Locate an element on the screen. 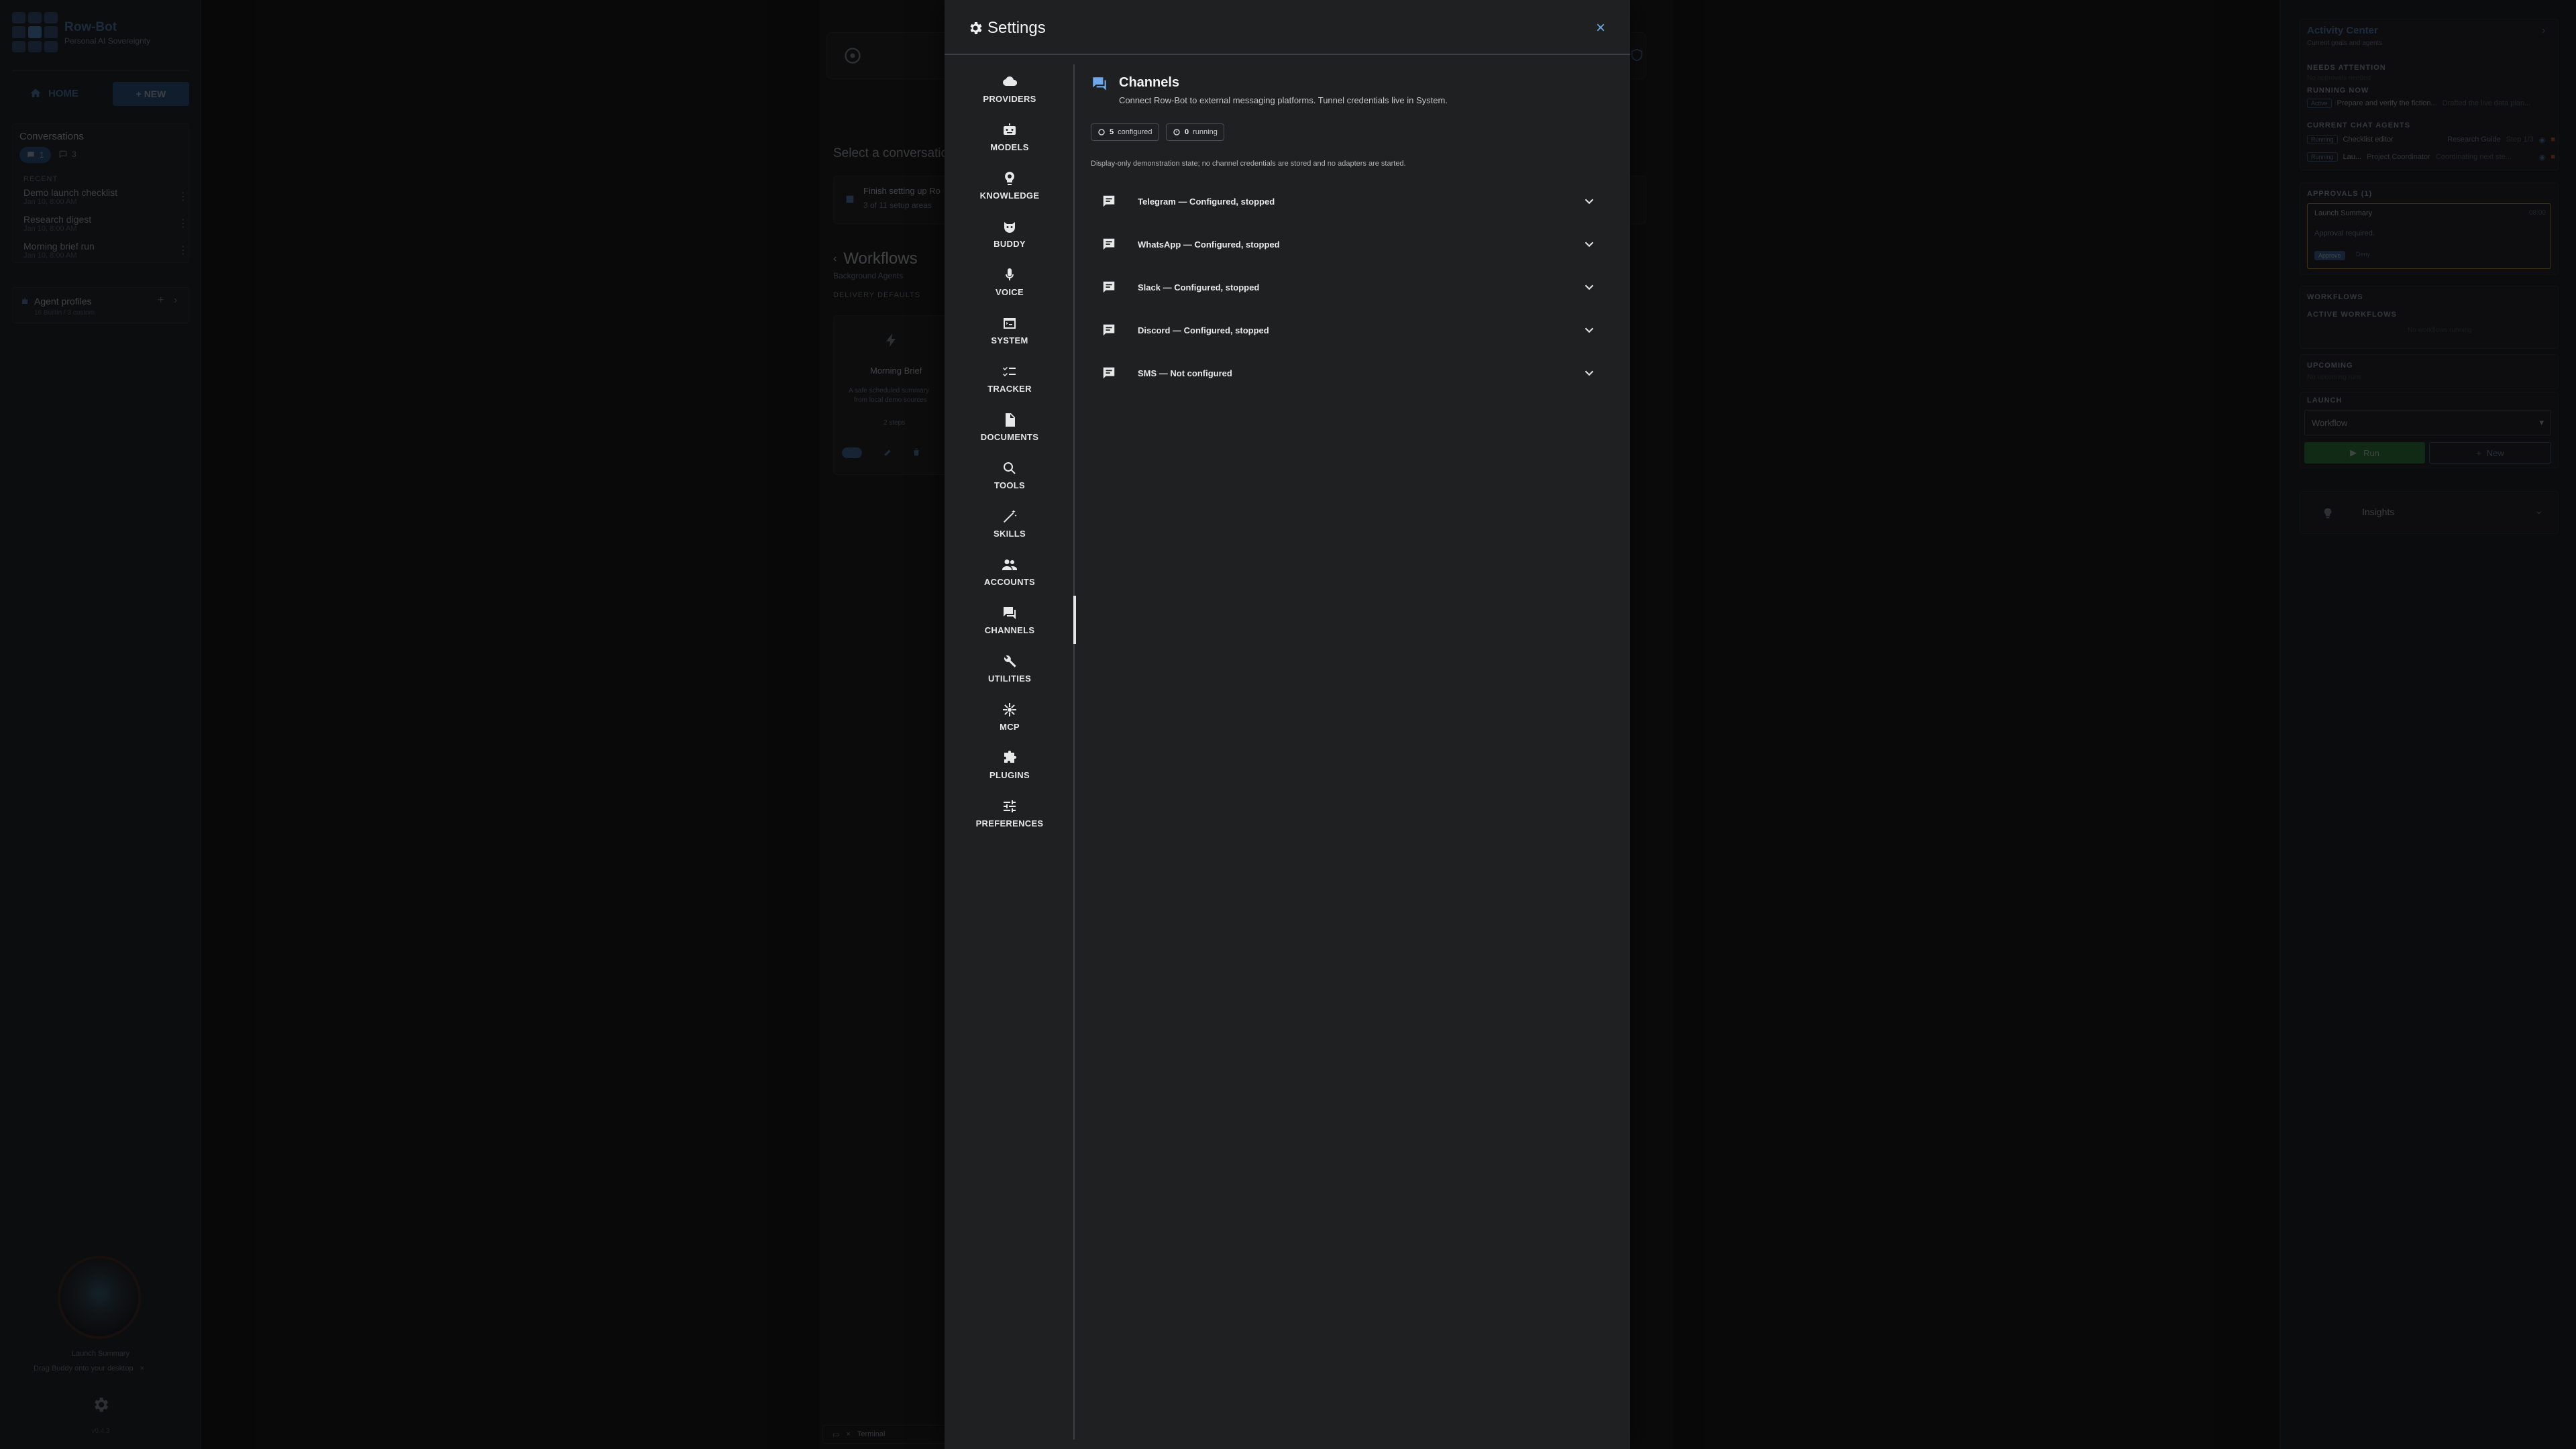 This screenshot has width=2576, height=1449. nav-label: MCP is located at coordinates (1010, 726).